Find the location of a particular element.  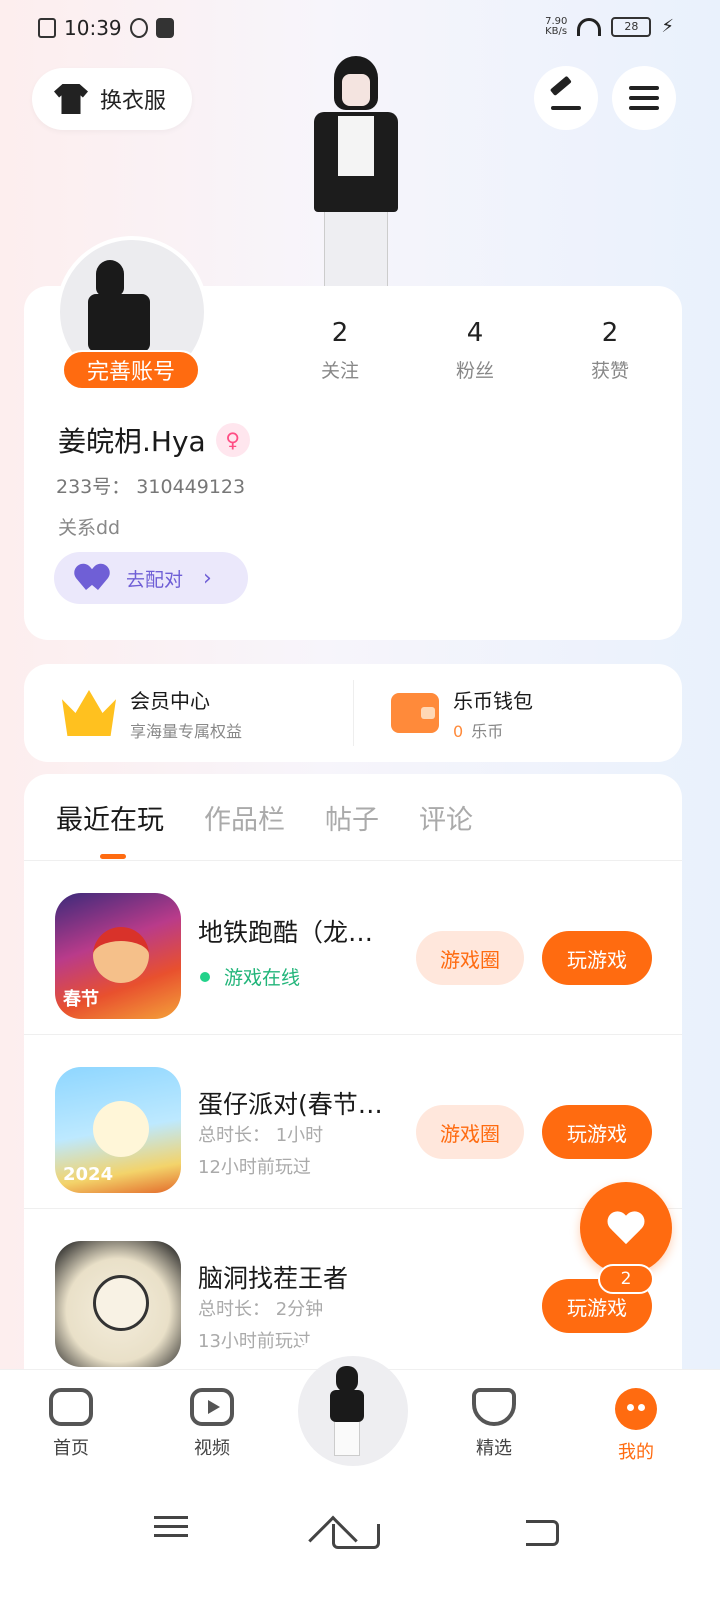

net-speed: 7.90 KB/s is located at coordinates (556, 26).